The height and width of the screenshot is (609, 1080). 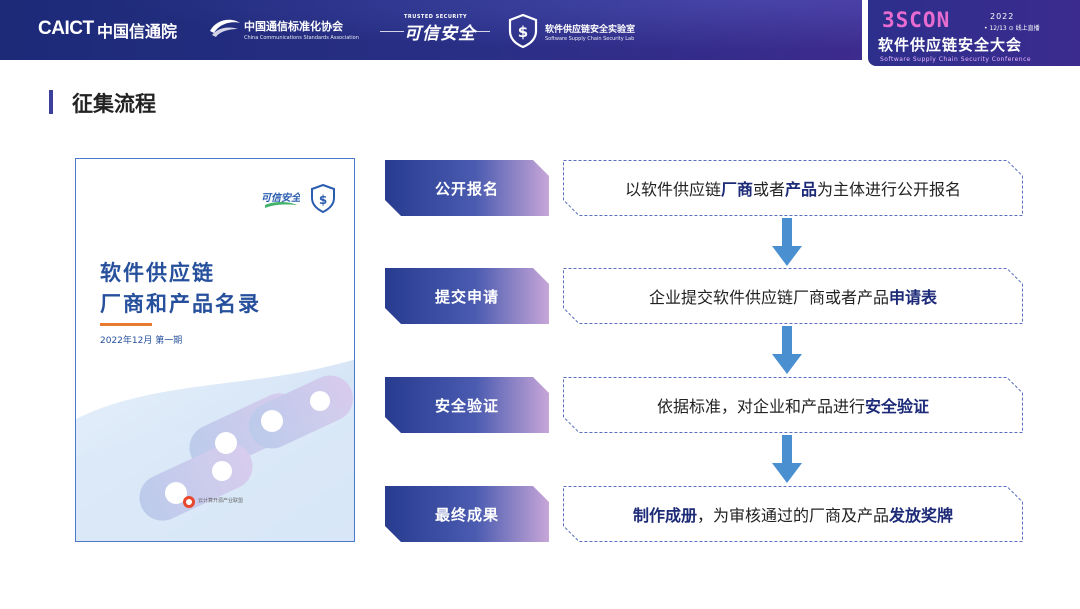 What do you see at coordinates (664, 515) in the screenshot?
I see `step-4-highlight-booklet: 制作成册` at bounding box center [664, 515].